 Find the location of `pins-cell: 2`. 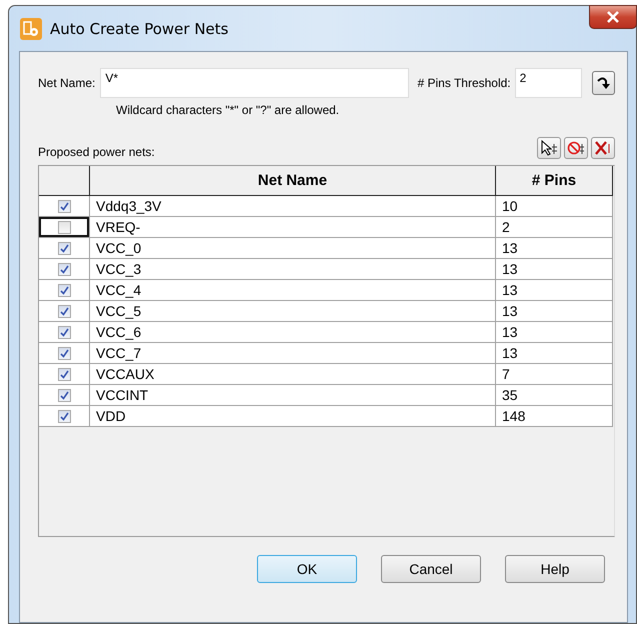

pins-cell: 2 is located at coordinates (554, 227).